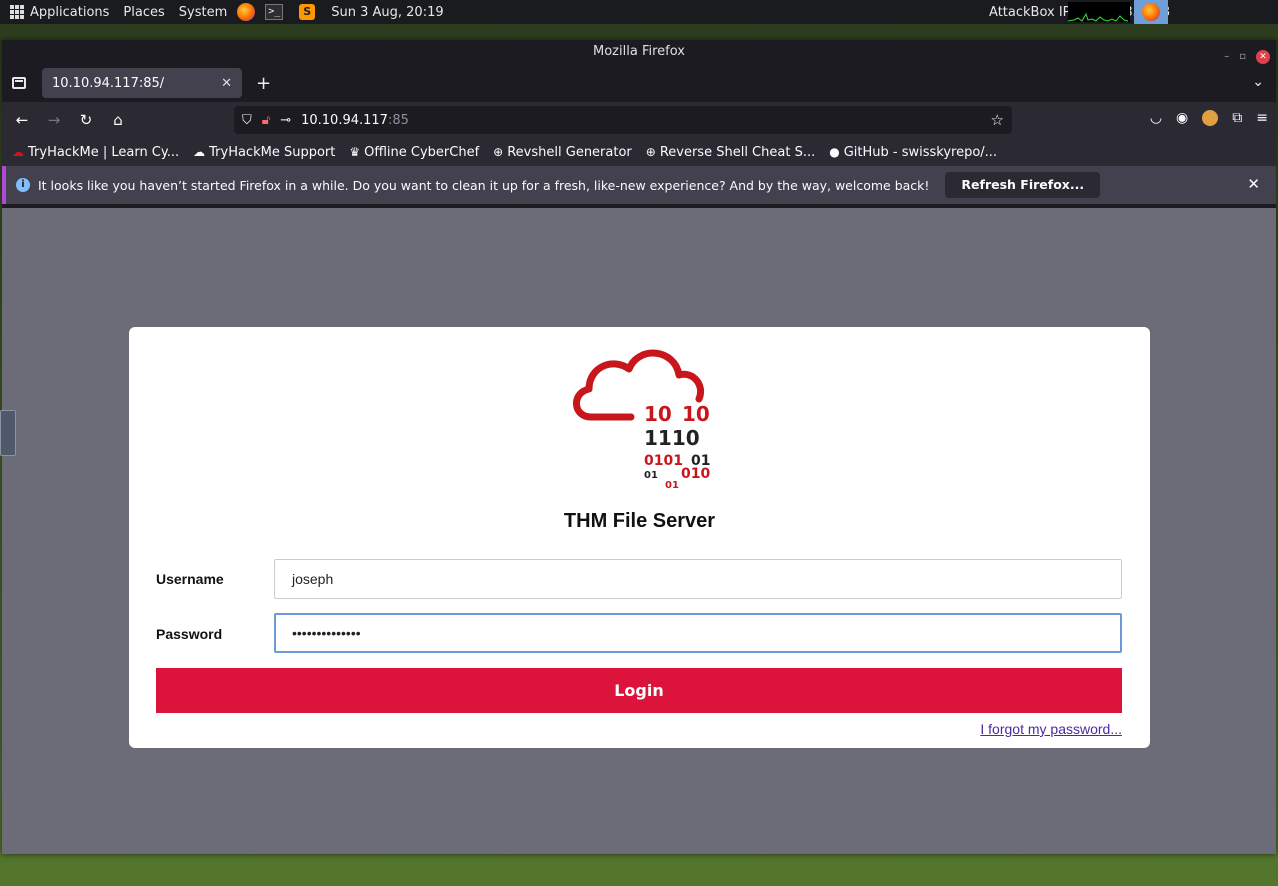  Describe the element at coordinates (54, 120) in the screenshot. I see `forward-icon: →` at that location.